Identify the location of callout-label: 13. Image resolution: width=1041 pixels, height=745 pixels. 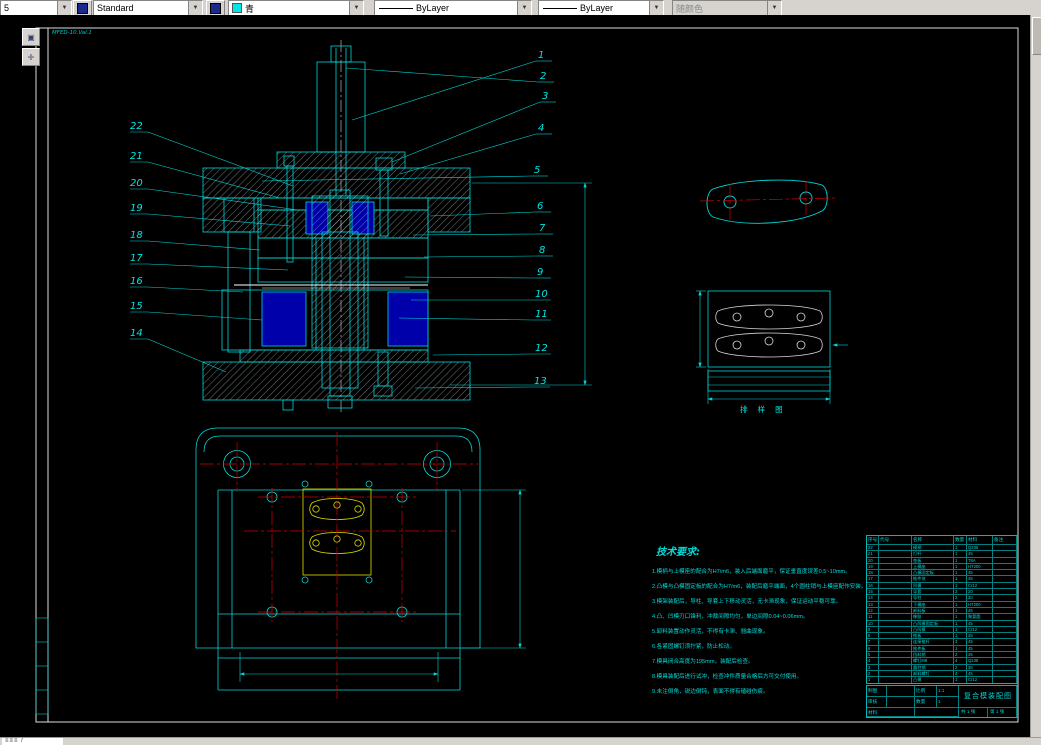
(540, 381).